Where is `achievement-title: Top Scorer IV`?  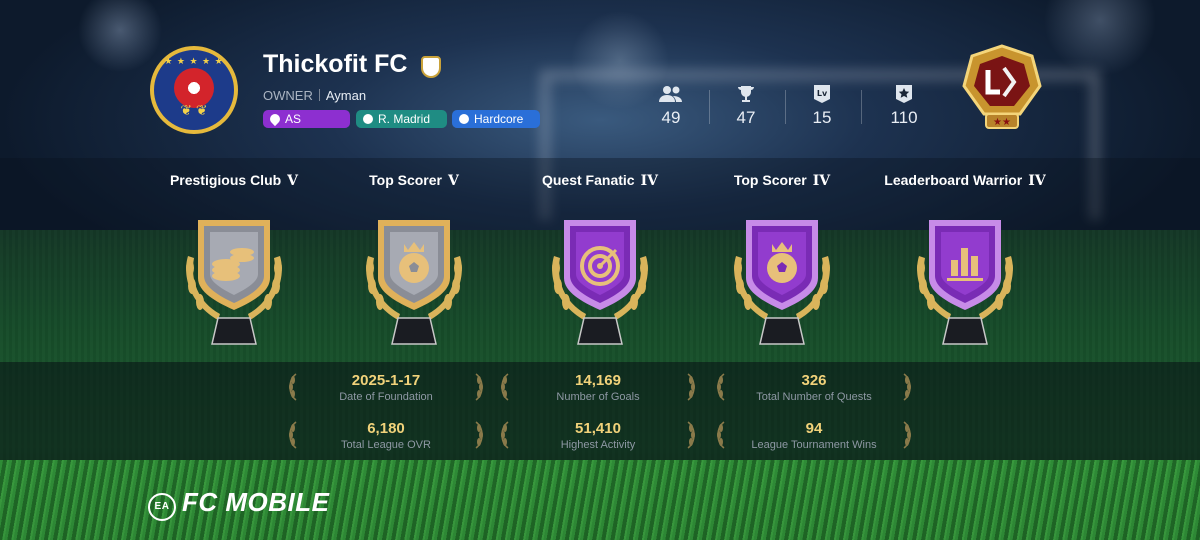
achievement-title: Top Scorer IV is located at coordinates (782, 180).